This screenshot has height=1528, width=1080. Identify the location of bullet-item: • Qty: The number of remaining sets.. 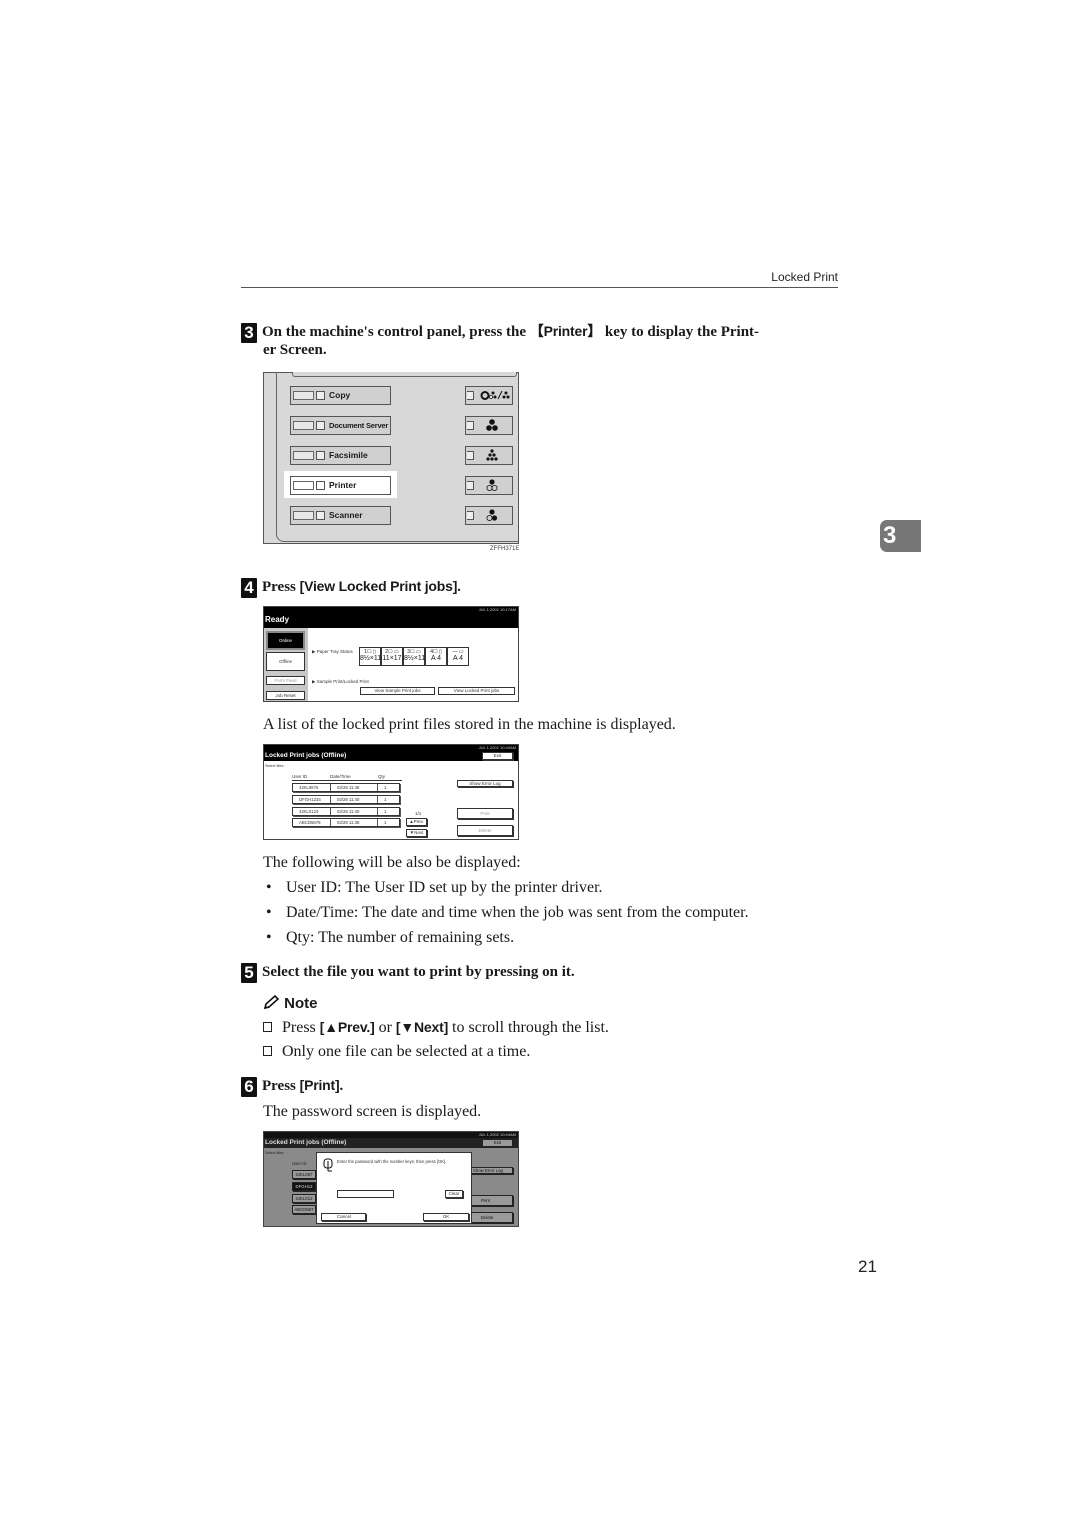
(390, 937).